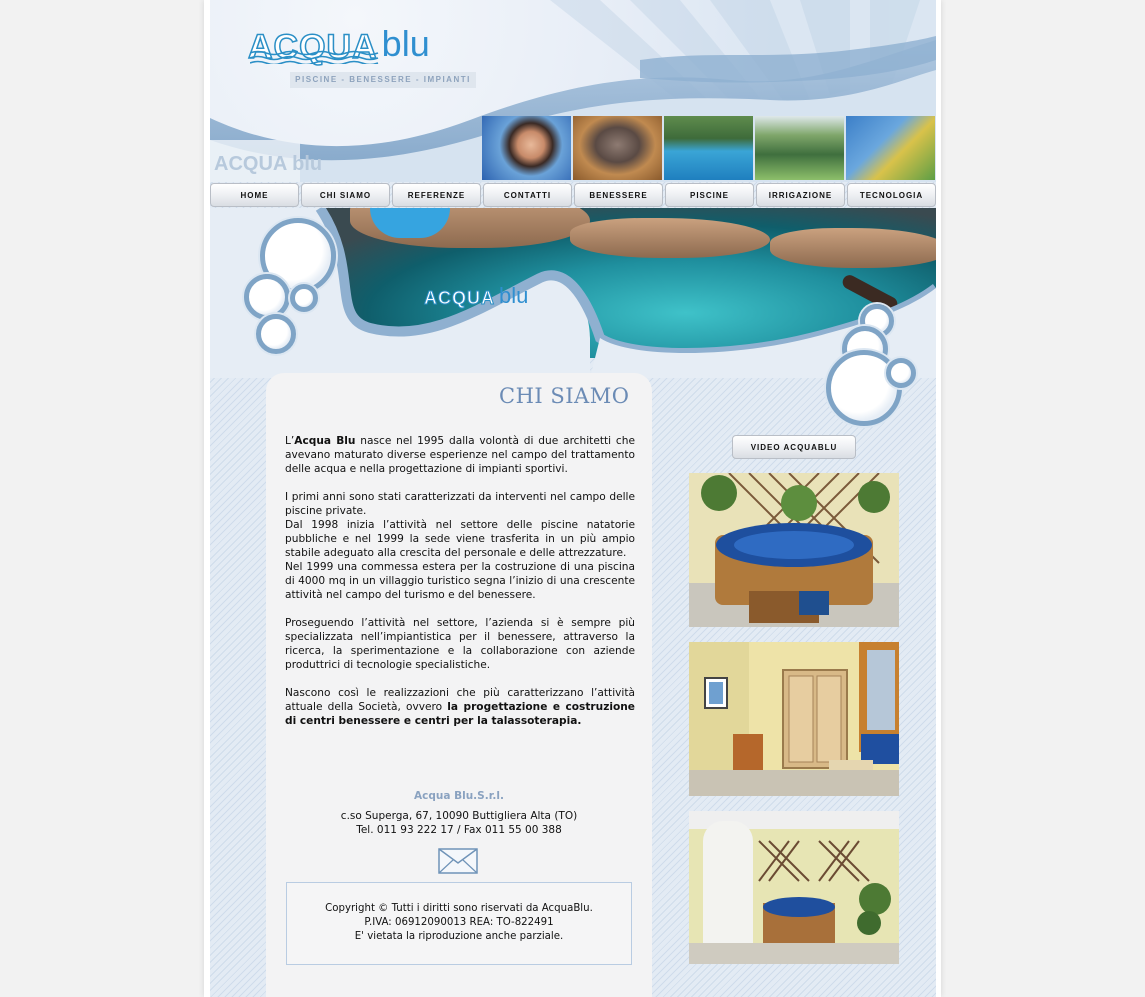  Describe the element at coordinates (799, 148) in the screenshot. I see `thumb-irrigation-trees` at that location.